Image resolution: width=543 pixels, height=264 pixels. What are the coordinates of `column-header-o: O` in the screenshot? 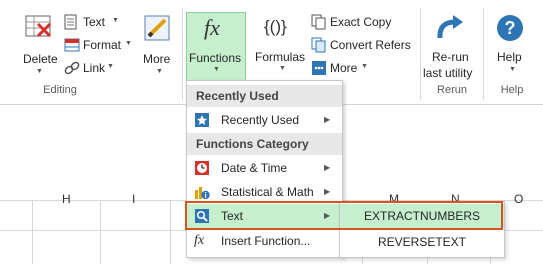 It's located at (518, 199).